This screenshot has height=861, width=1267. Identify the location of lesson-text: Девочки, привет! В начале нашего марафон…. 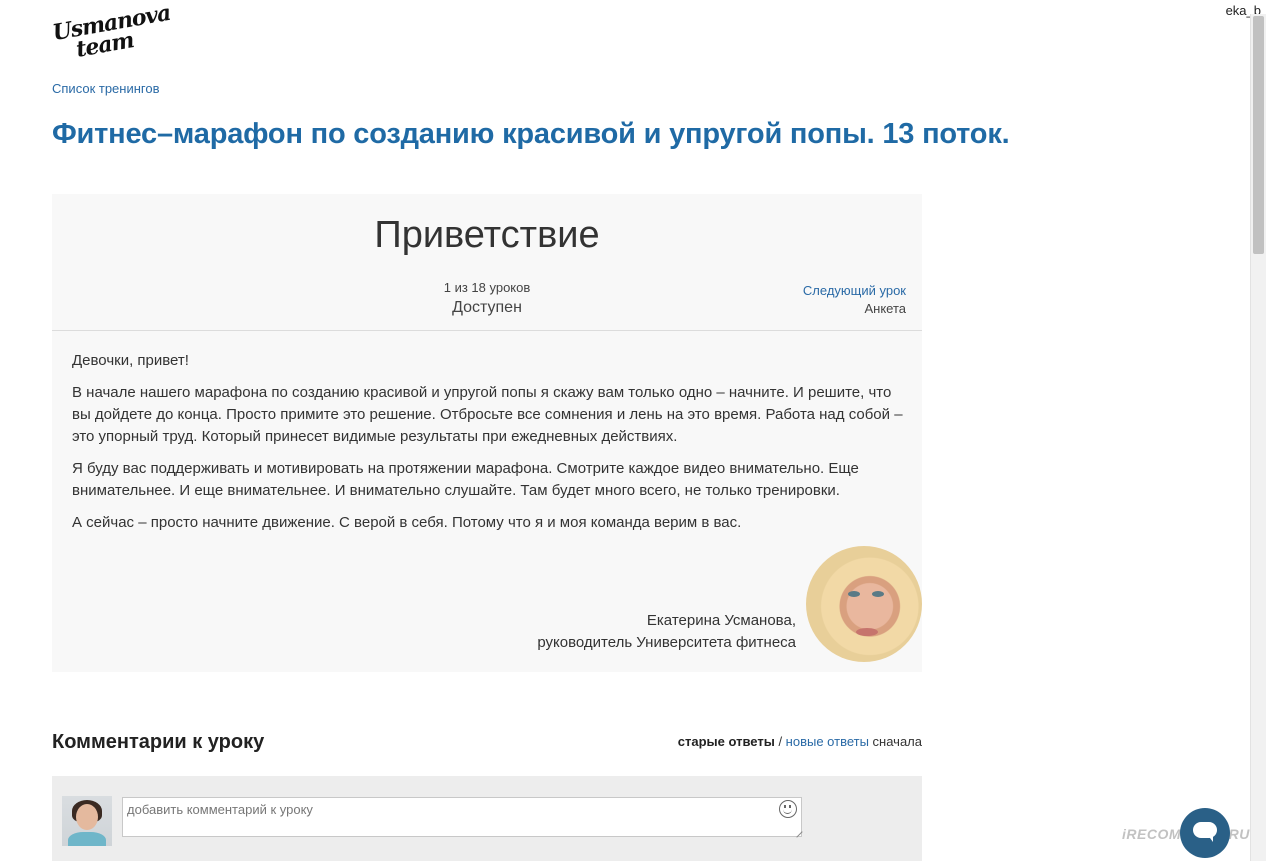
(492, 447).